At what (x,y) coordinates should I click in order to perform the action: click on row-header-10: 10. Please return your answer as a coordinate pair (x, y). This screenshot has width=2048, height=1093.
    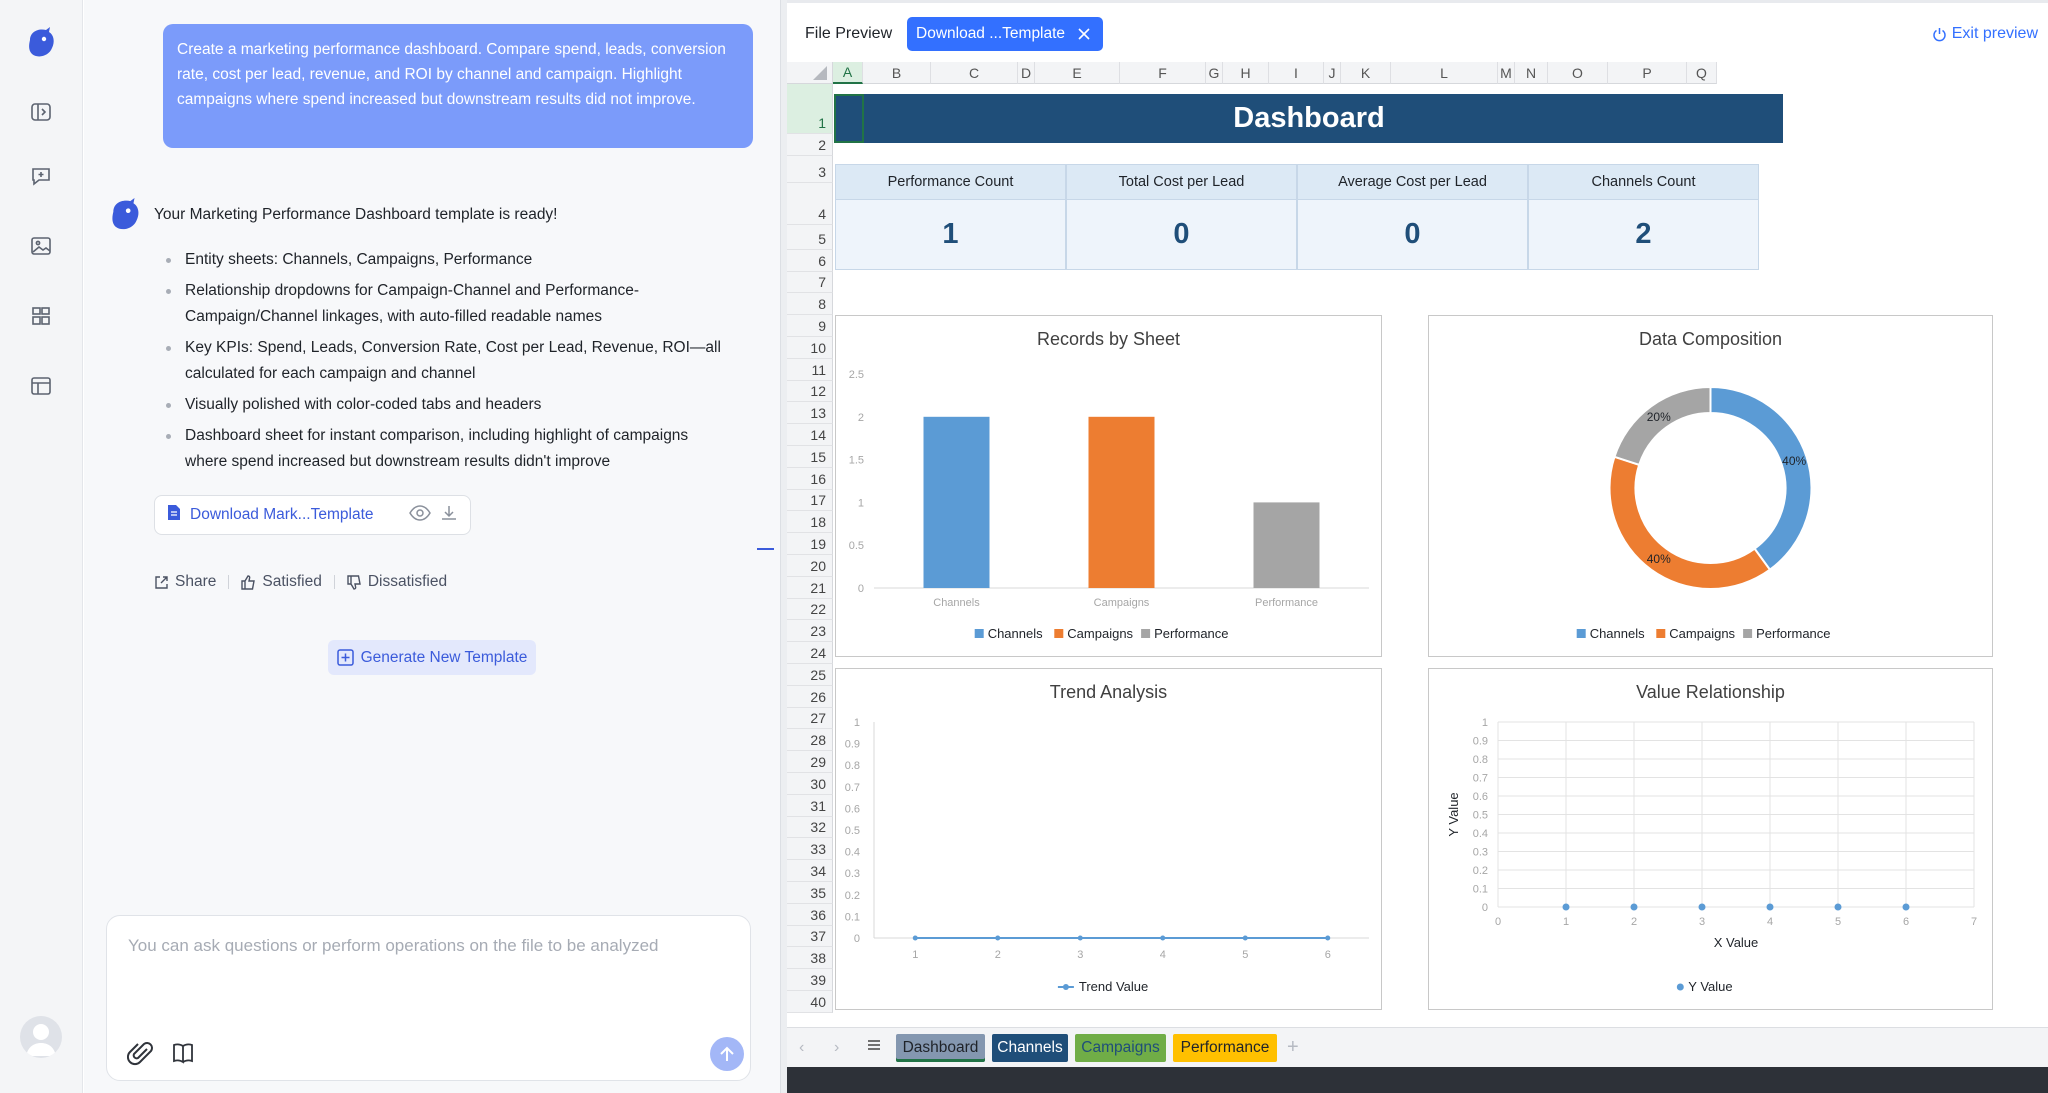
    Looking at the image, I should click on (810, 348).